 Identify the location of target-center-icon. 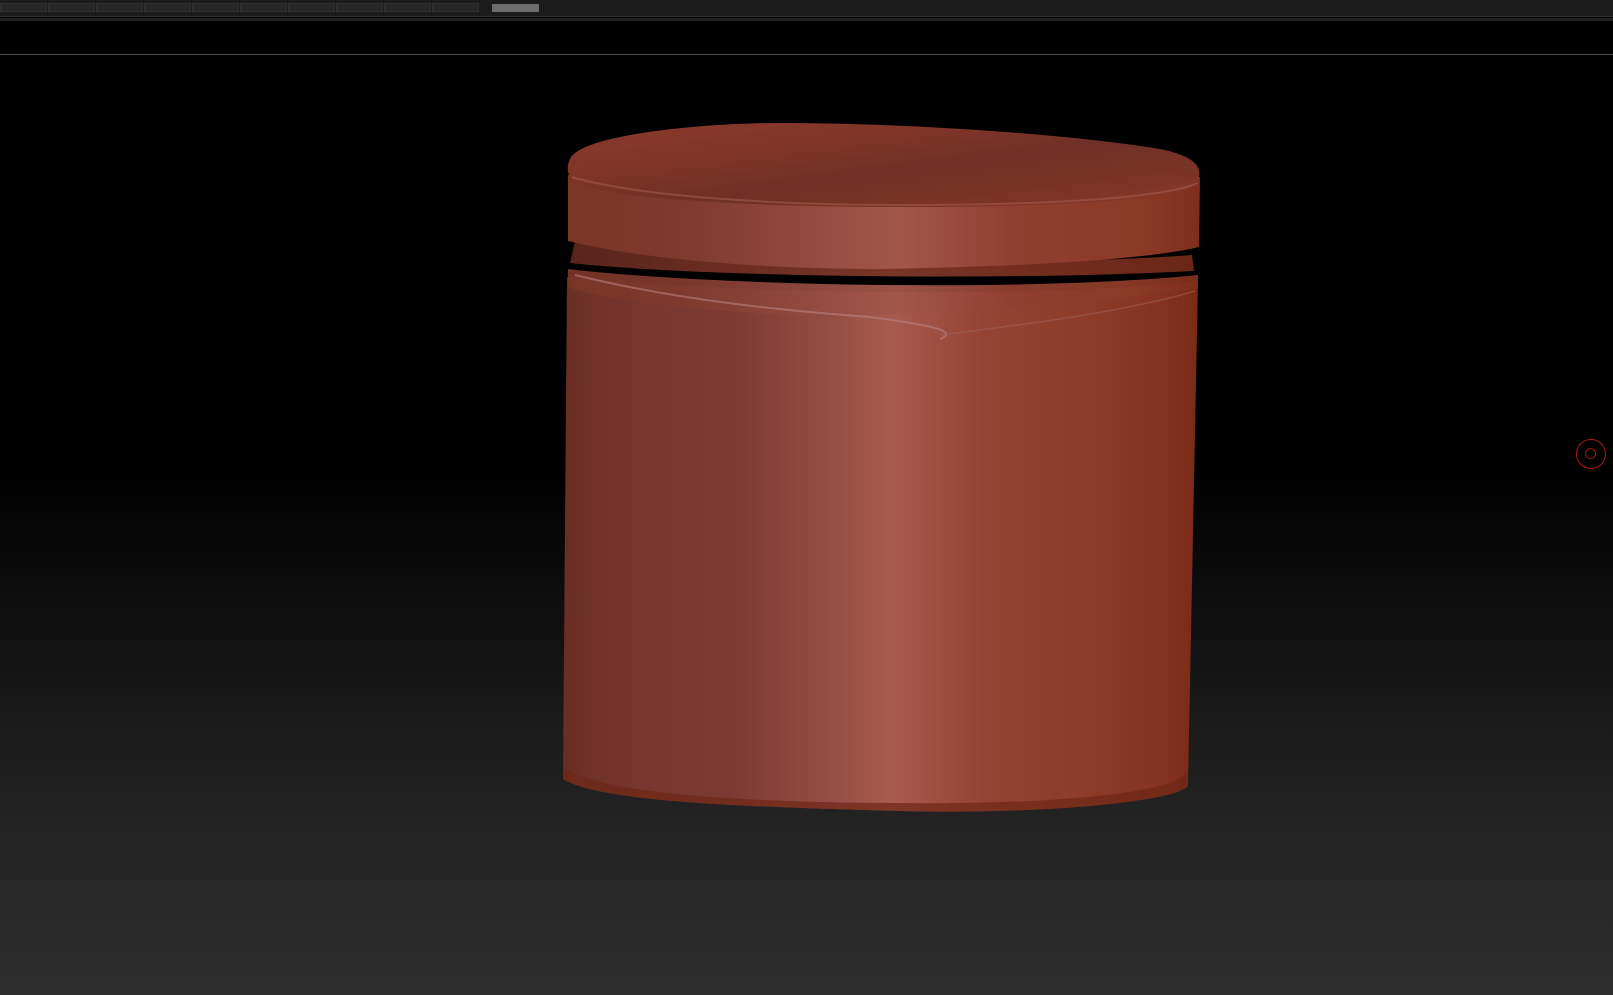
(1590, 453).